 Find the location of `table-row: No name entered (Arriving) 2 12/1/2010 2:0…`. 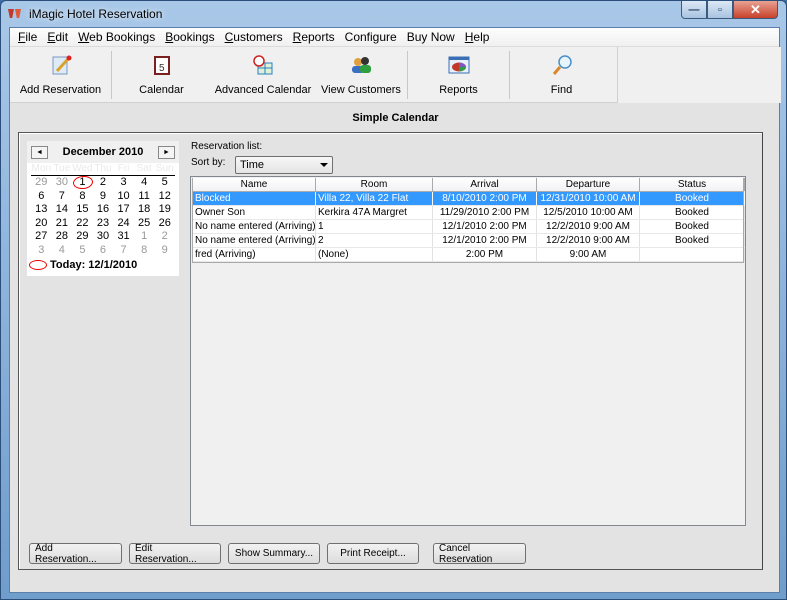

table-row: No name entered (Arriving) 2 12/1/2010 2:0… is located at coordinates (469, 241).